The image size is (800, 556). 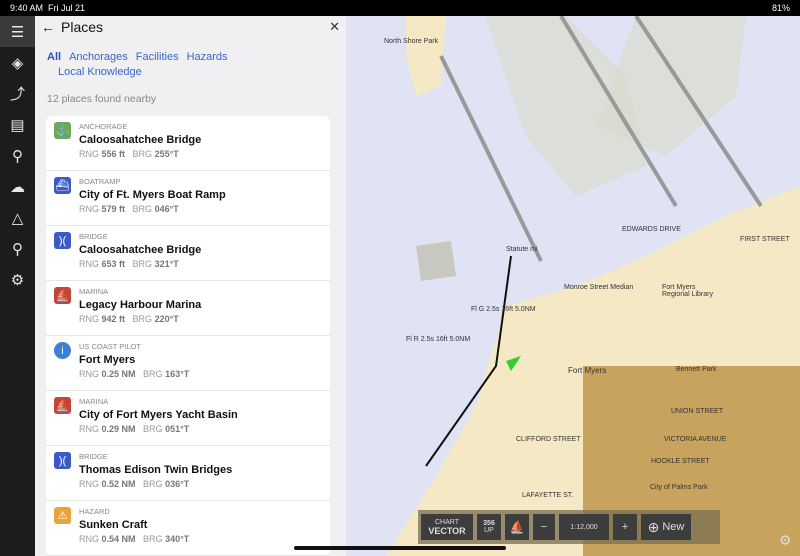 What do you see at coordinates (177, 429) in the screenshot?
I see `bearing: 051°T` at bounding box center [177, 429].